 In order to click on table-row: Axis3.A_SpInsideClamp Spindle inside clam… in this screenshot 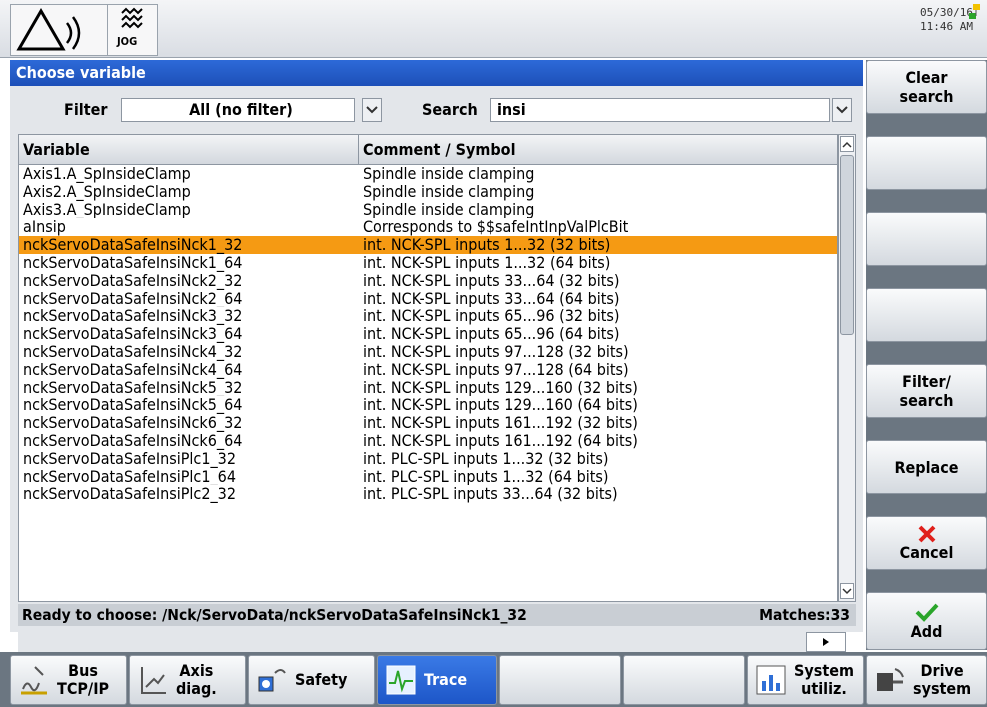, I will do `click(428, 210)`.